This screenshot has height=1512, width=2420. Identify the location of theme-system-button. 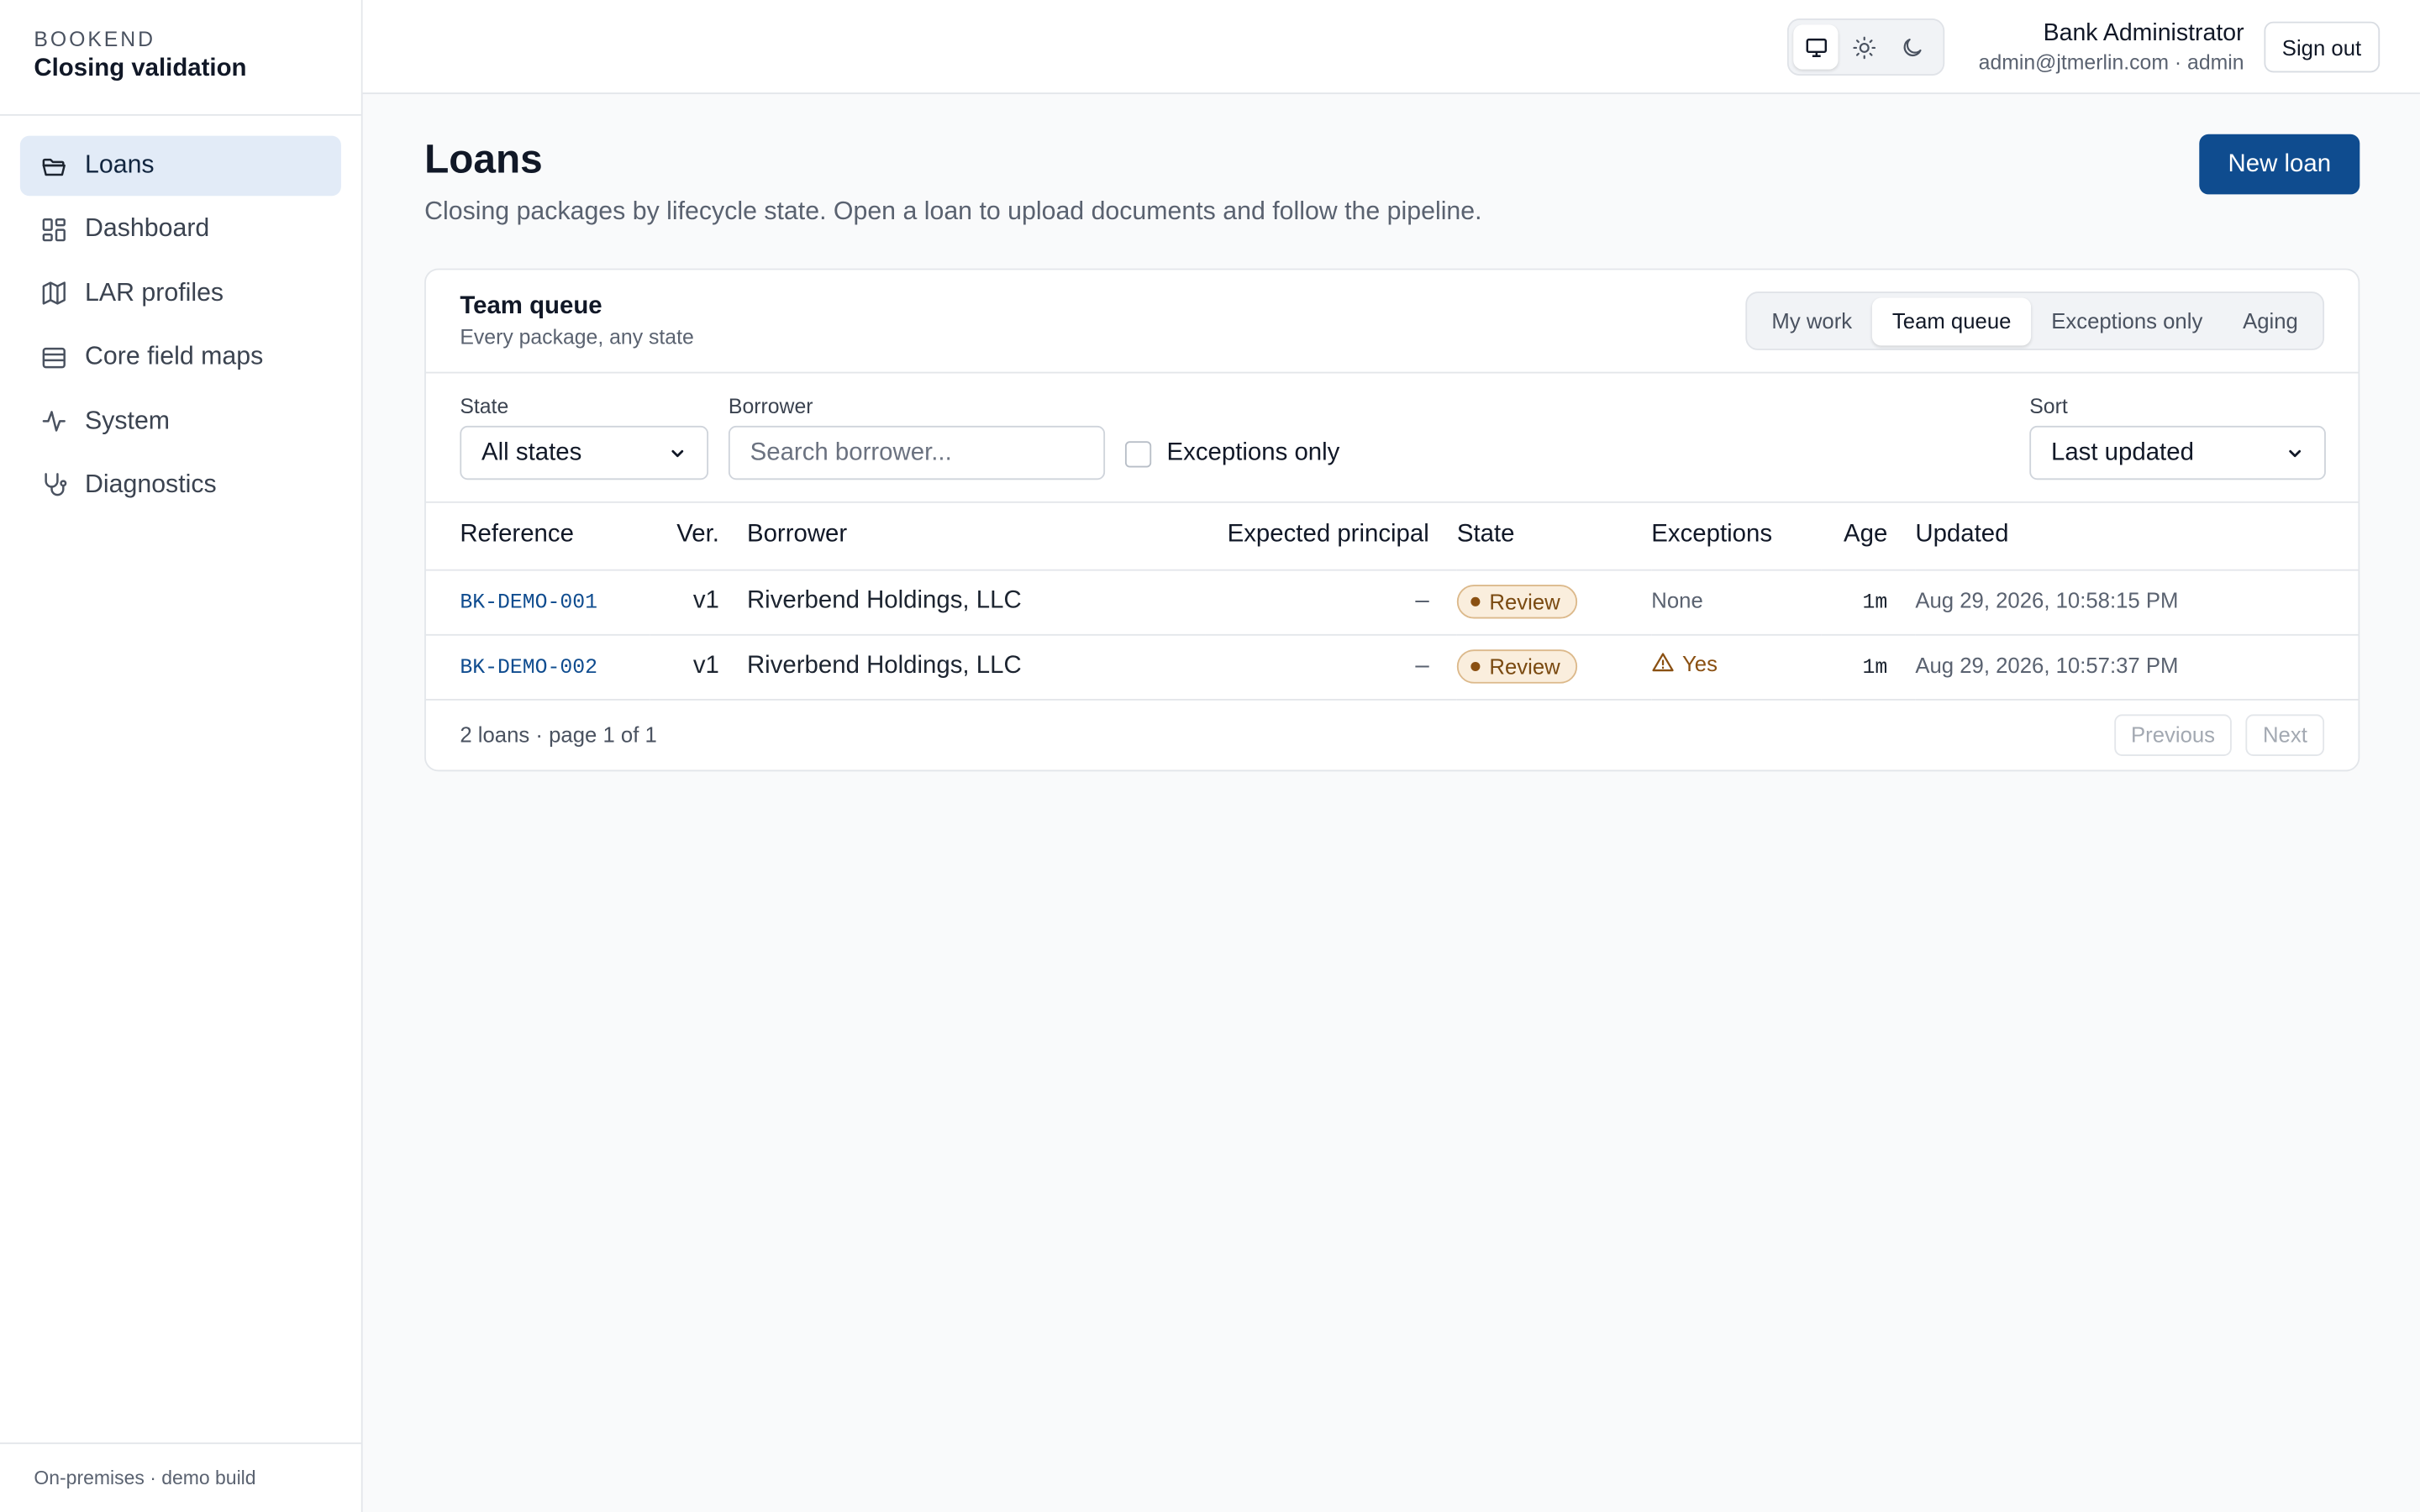
(1816, 47).